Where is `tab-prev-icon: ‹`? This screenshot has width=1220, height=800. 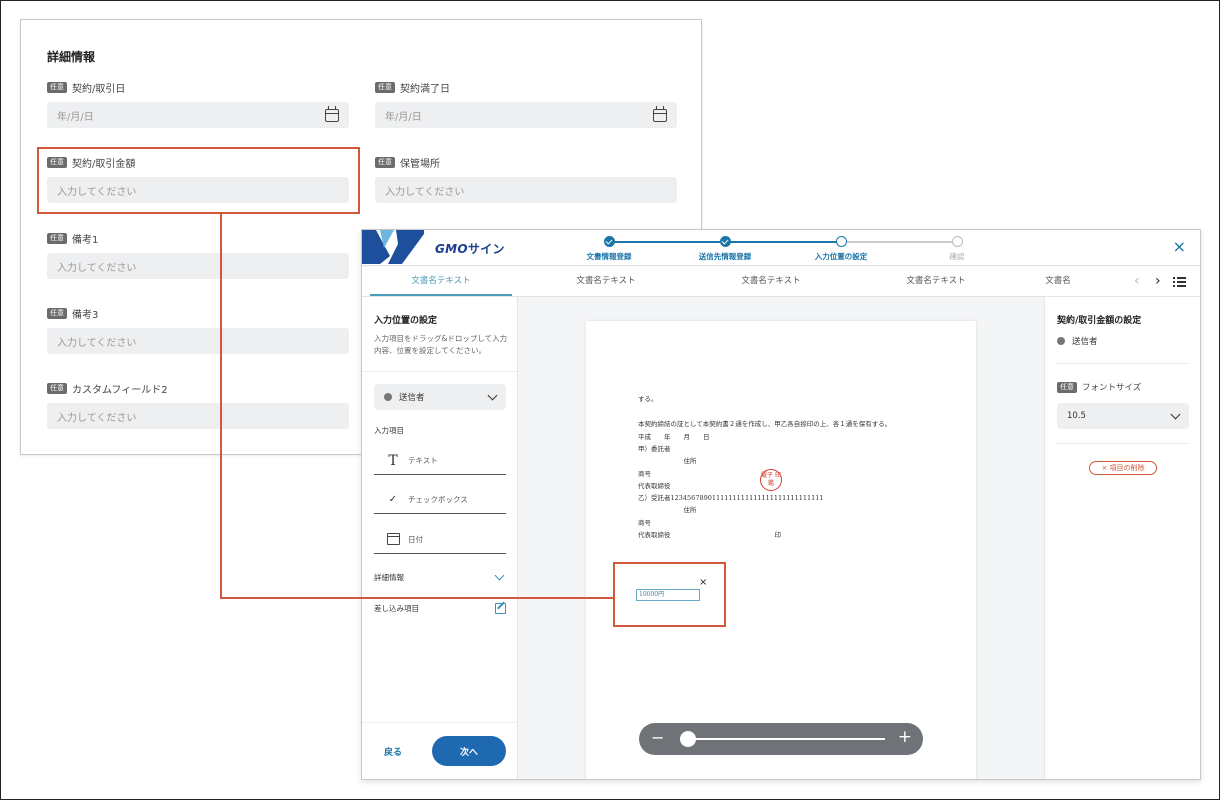
tab-prev-icon: ‹ is located at coordinates (1137, 281).